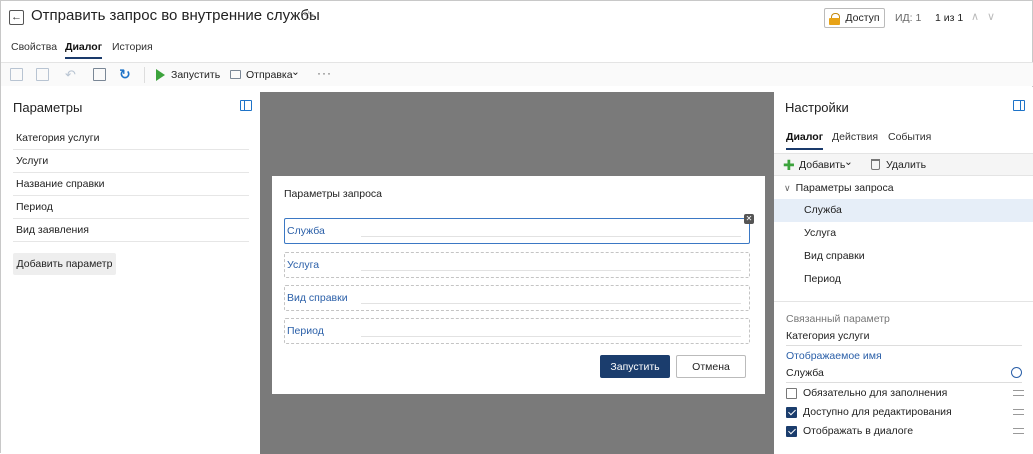 The height and width of the screenshot is (454, 1033). What do you see at coordinates (333, 194) in the screenshot?
I see `dialog-title: Параметры запроса` at bounding box center [333, 194].